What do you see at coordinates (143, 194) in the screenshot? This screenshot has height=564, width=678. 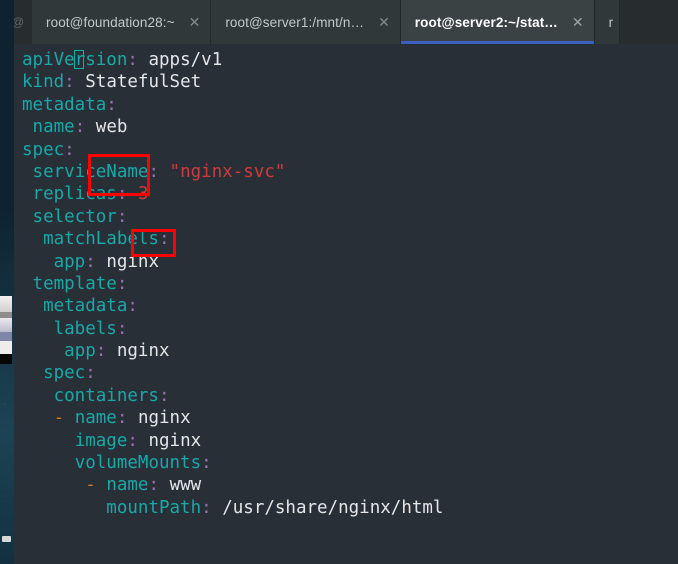 I see `yaml-value-replicas: 3` at bounding box center [143, 194].